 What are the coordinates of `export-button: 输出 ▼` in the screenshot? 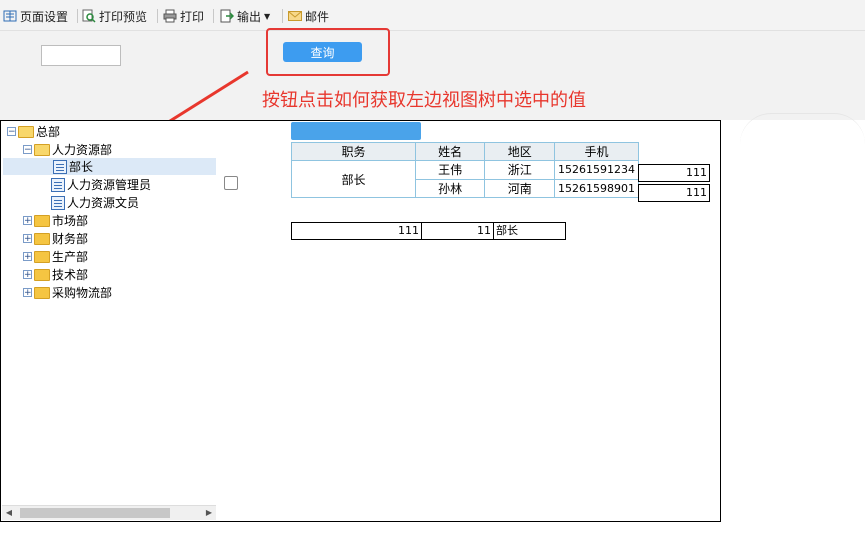 It's located at (245, 16).